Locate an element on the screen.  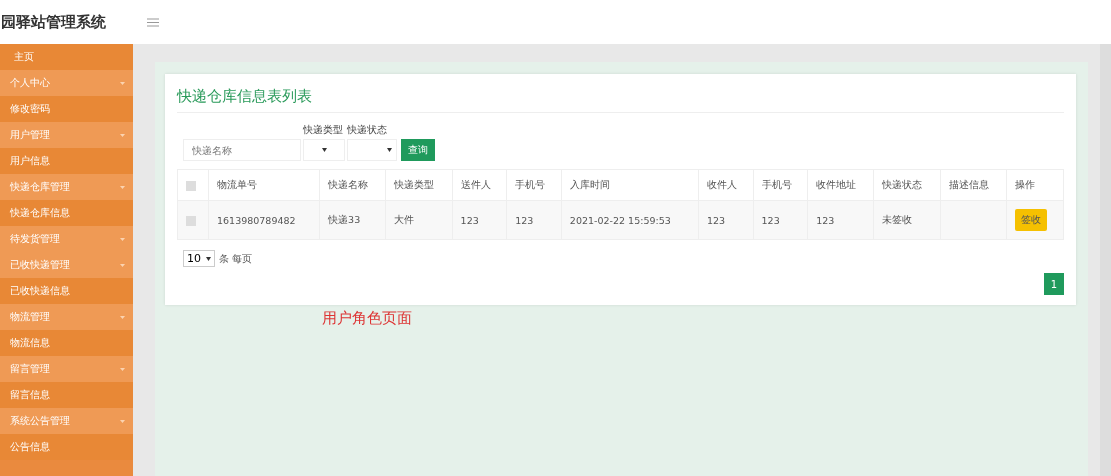
scrollbar is located at coordinates (1105, 260).